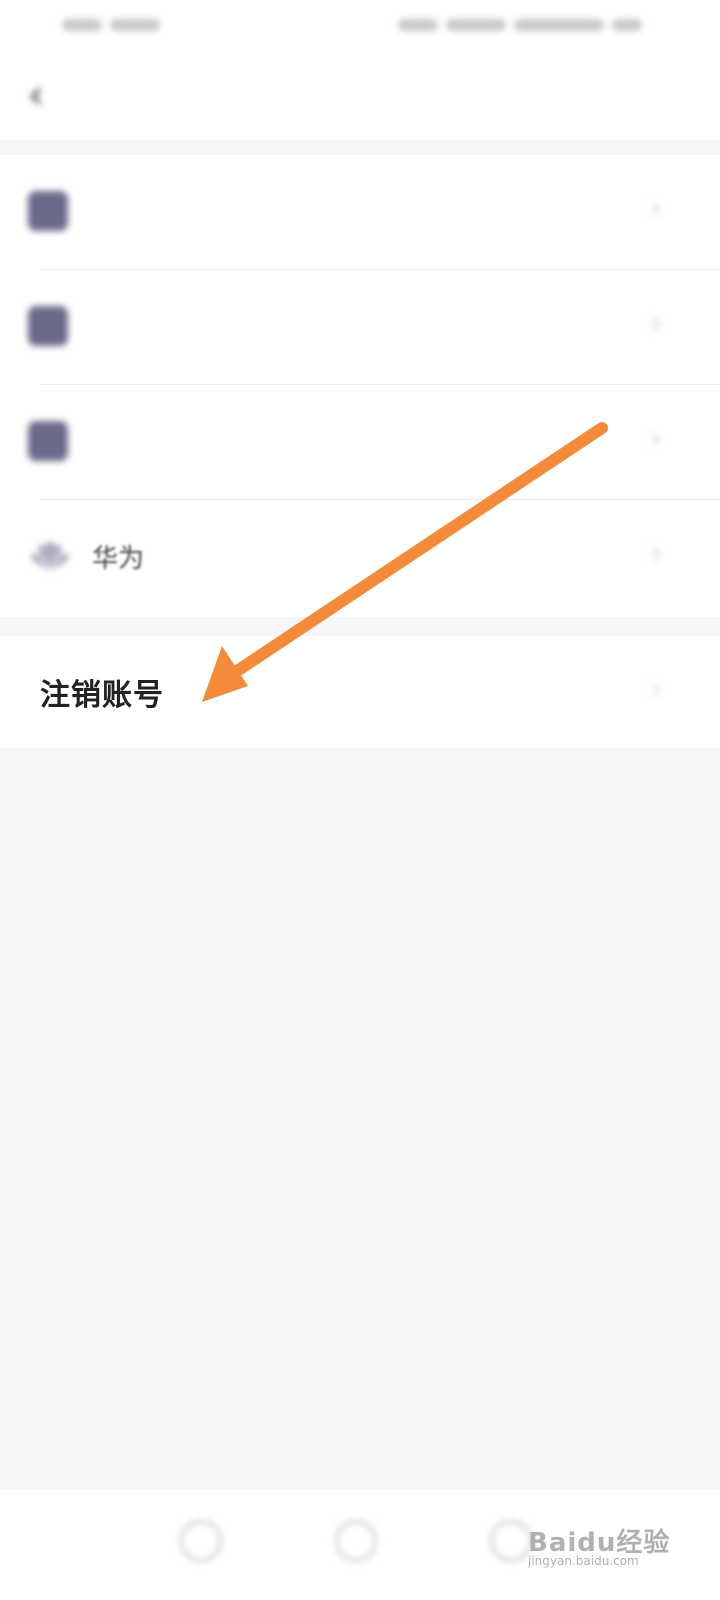  Describe the element at coordinates (360, 212) in the screenshot. I see `row-profile: ›` at that location.